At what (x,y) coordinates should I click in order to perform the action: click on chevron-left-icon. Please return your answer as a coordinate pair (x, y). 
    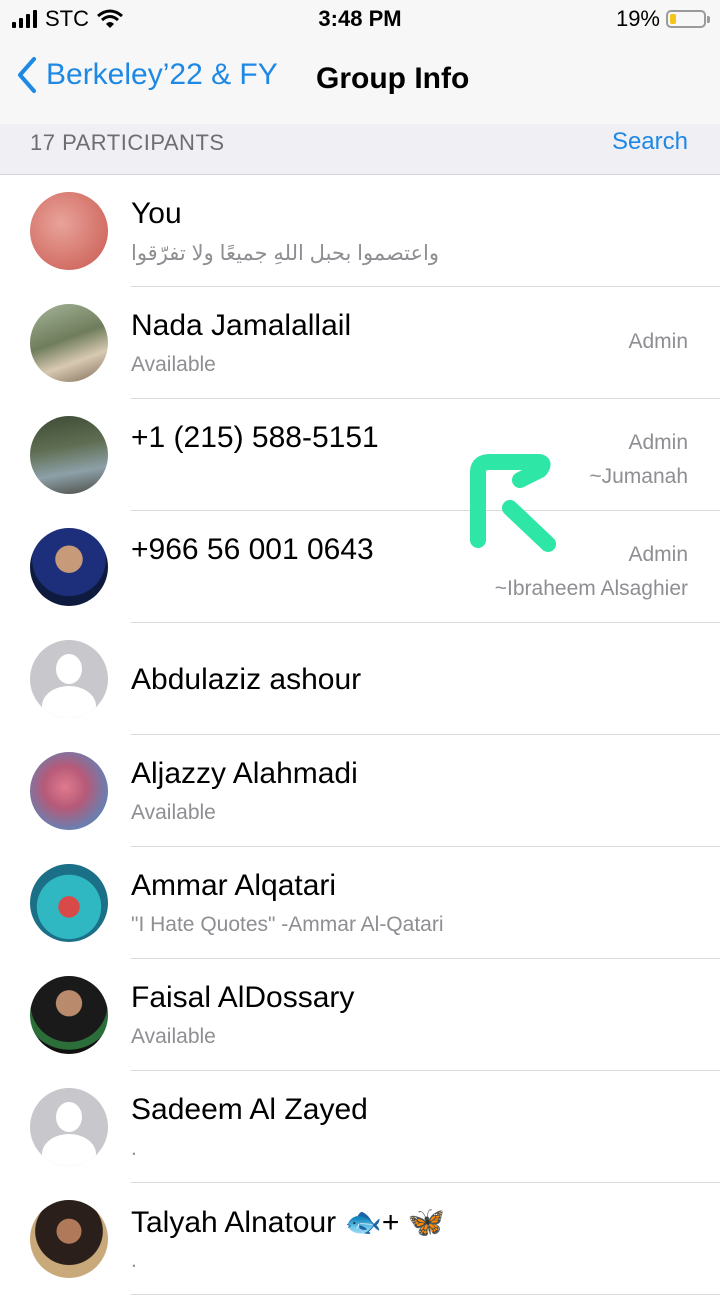
    Looking at the image, I should click on (27, 75).